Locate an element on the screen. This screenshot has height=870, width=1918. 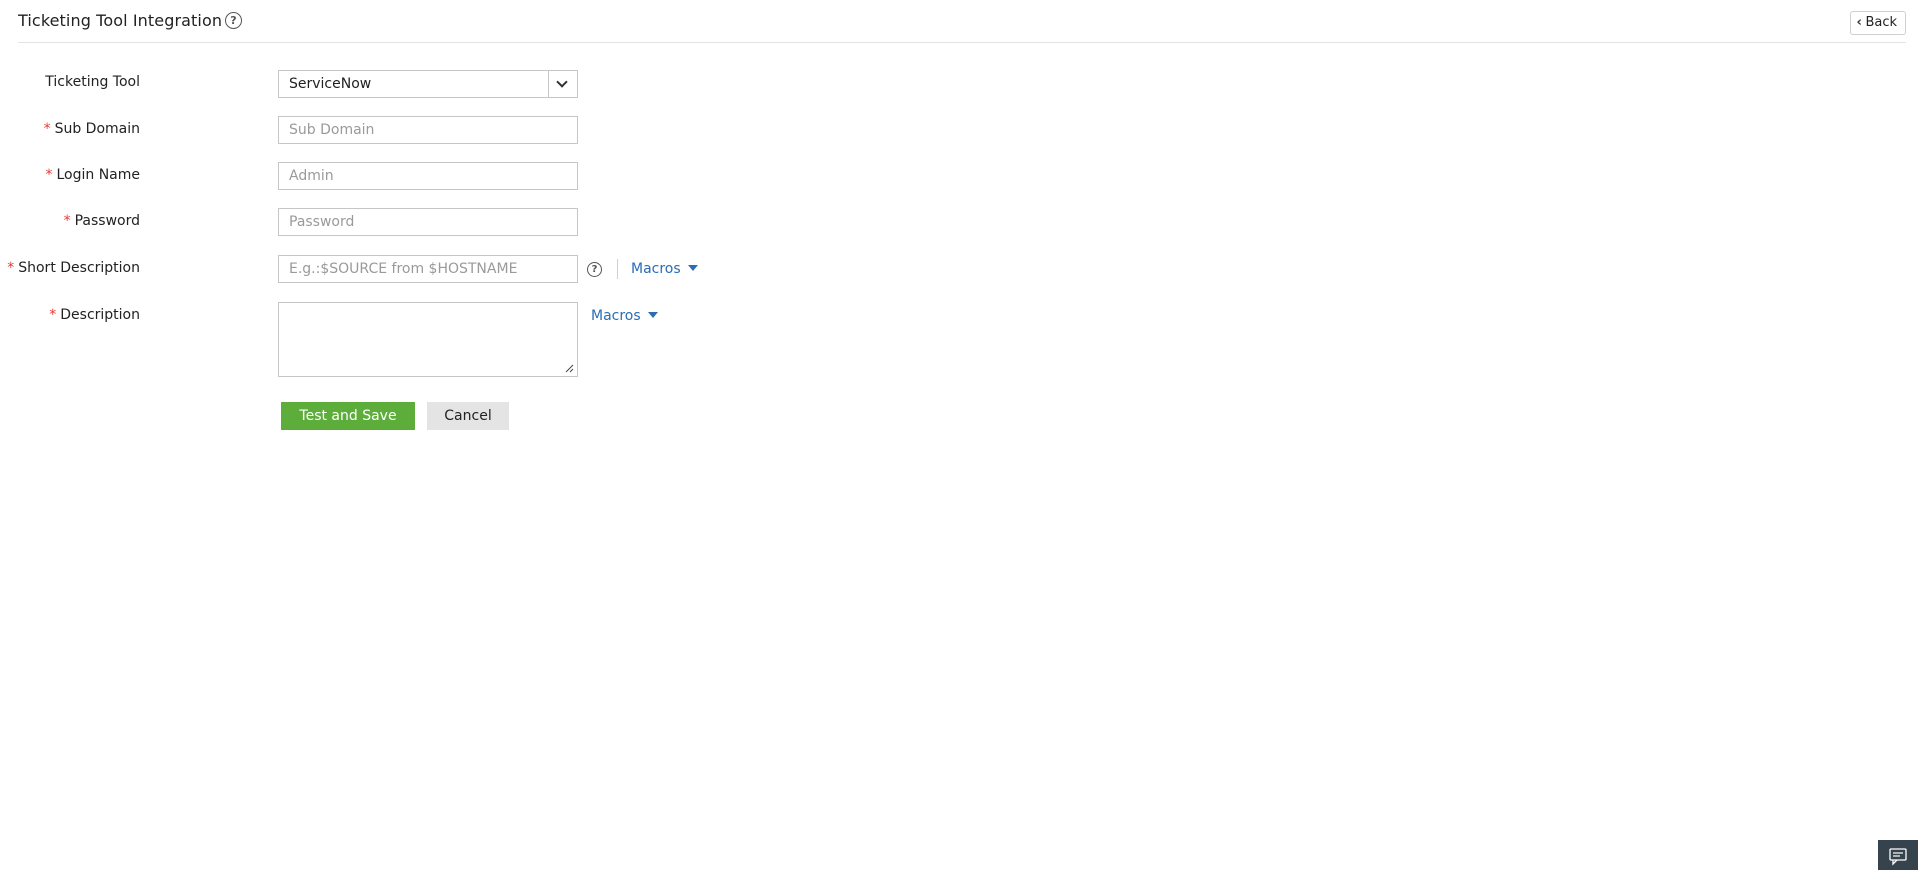
divider is located at coordinates (617, 269).